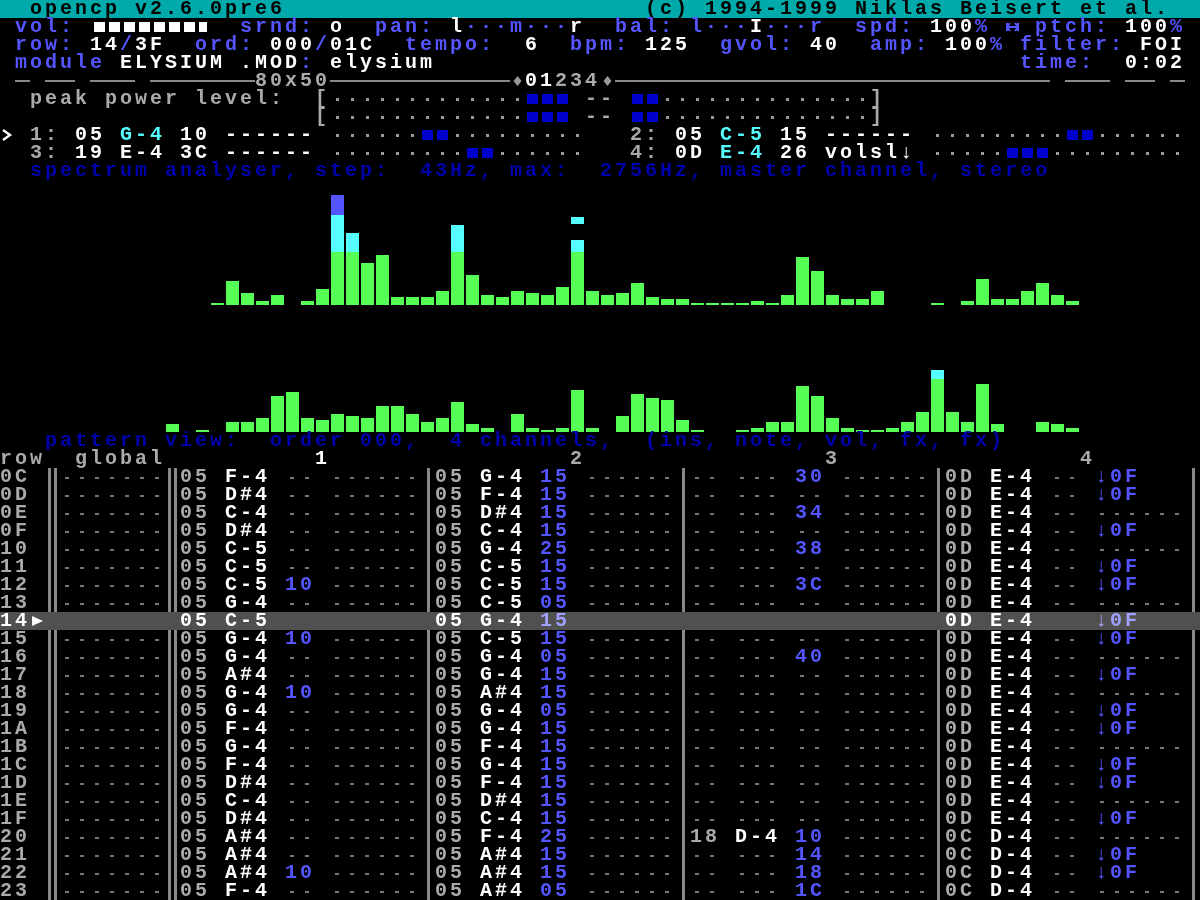 This screenshot has width=1200, height=900. I want to click on status-symbol: ···r, so click(795, 27).